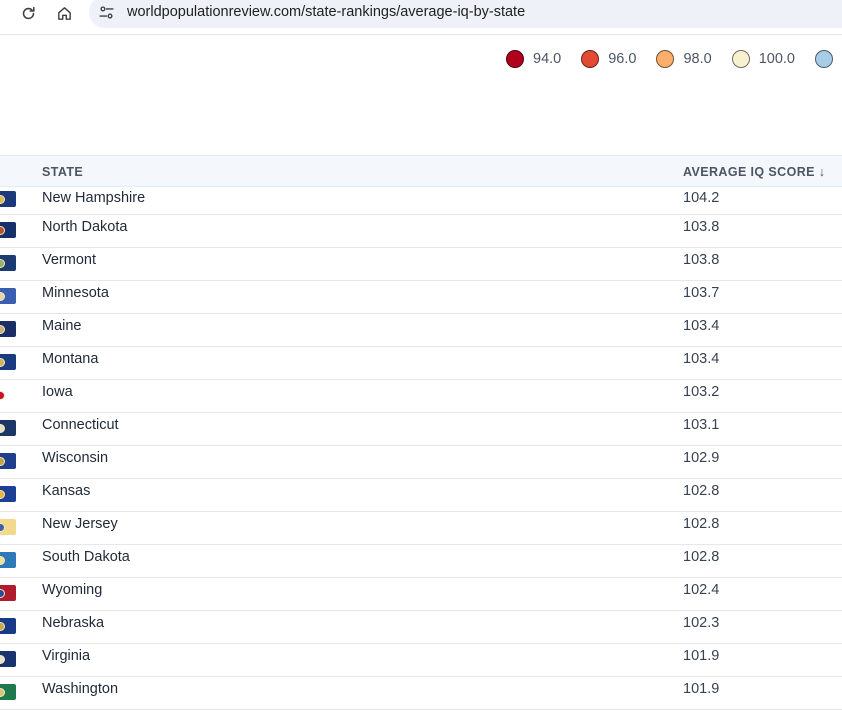 The image size is (842, 714). I want to click on table-row: New Jersey 102.8, so click(421, 528).